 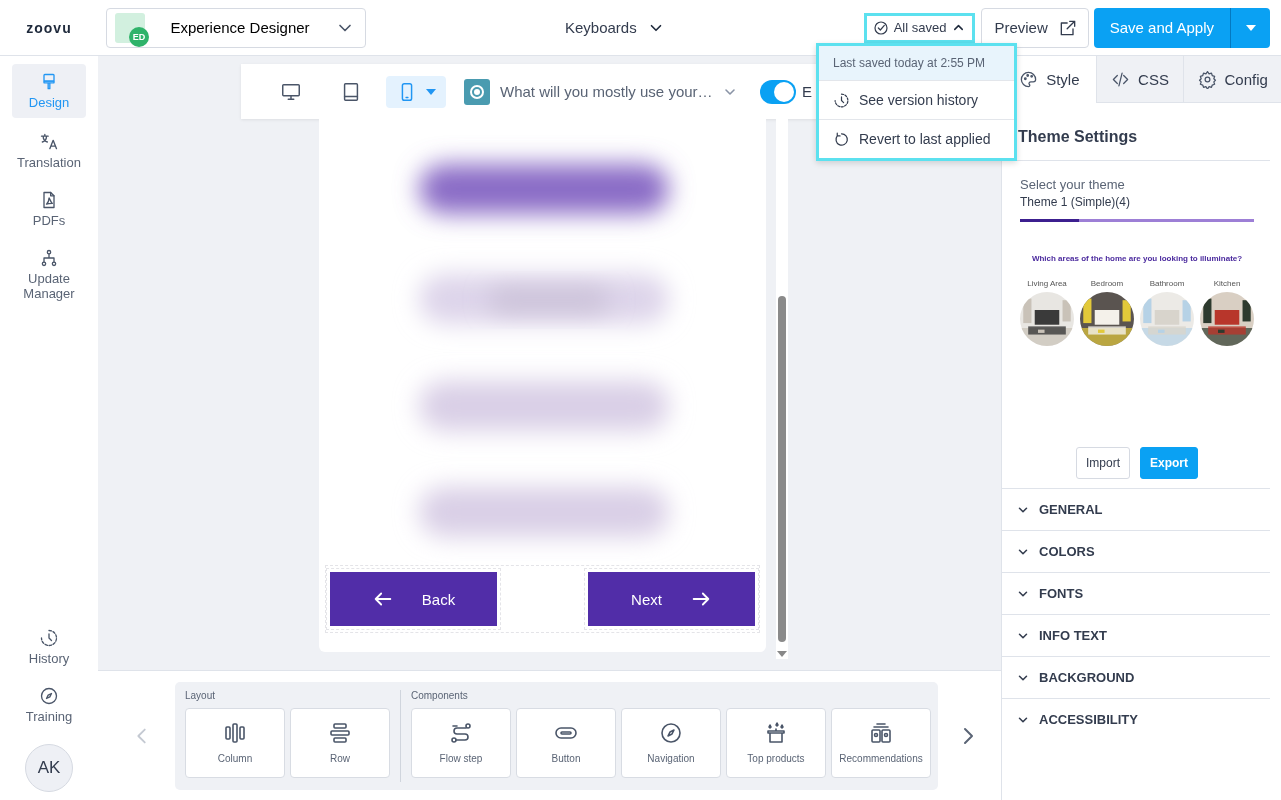 I want to click on theme-selector: Theme 1 (Simple)(4), so click(x=1137, y=202).